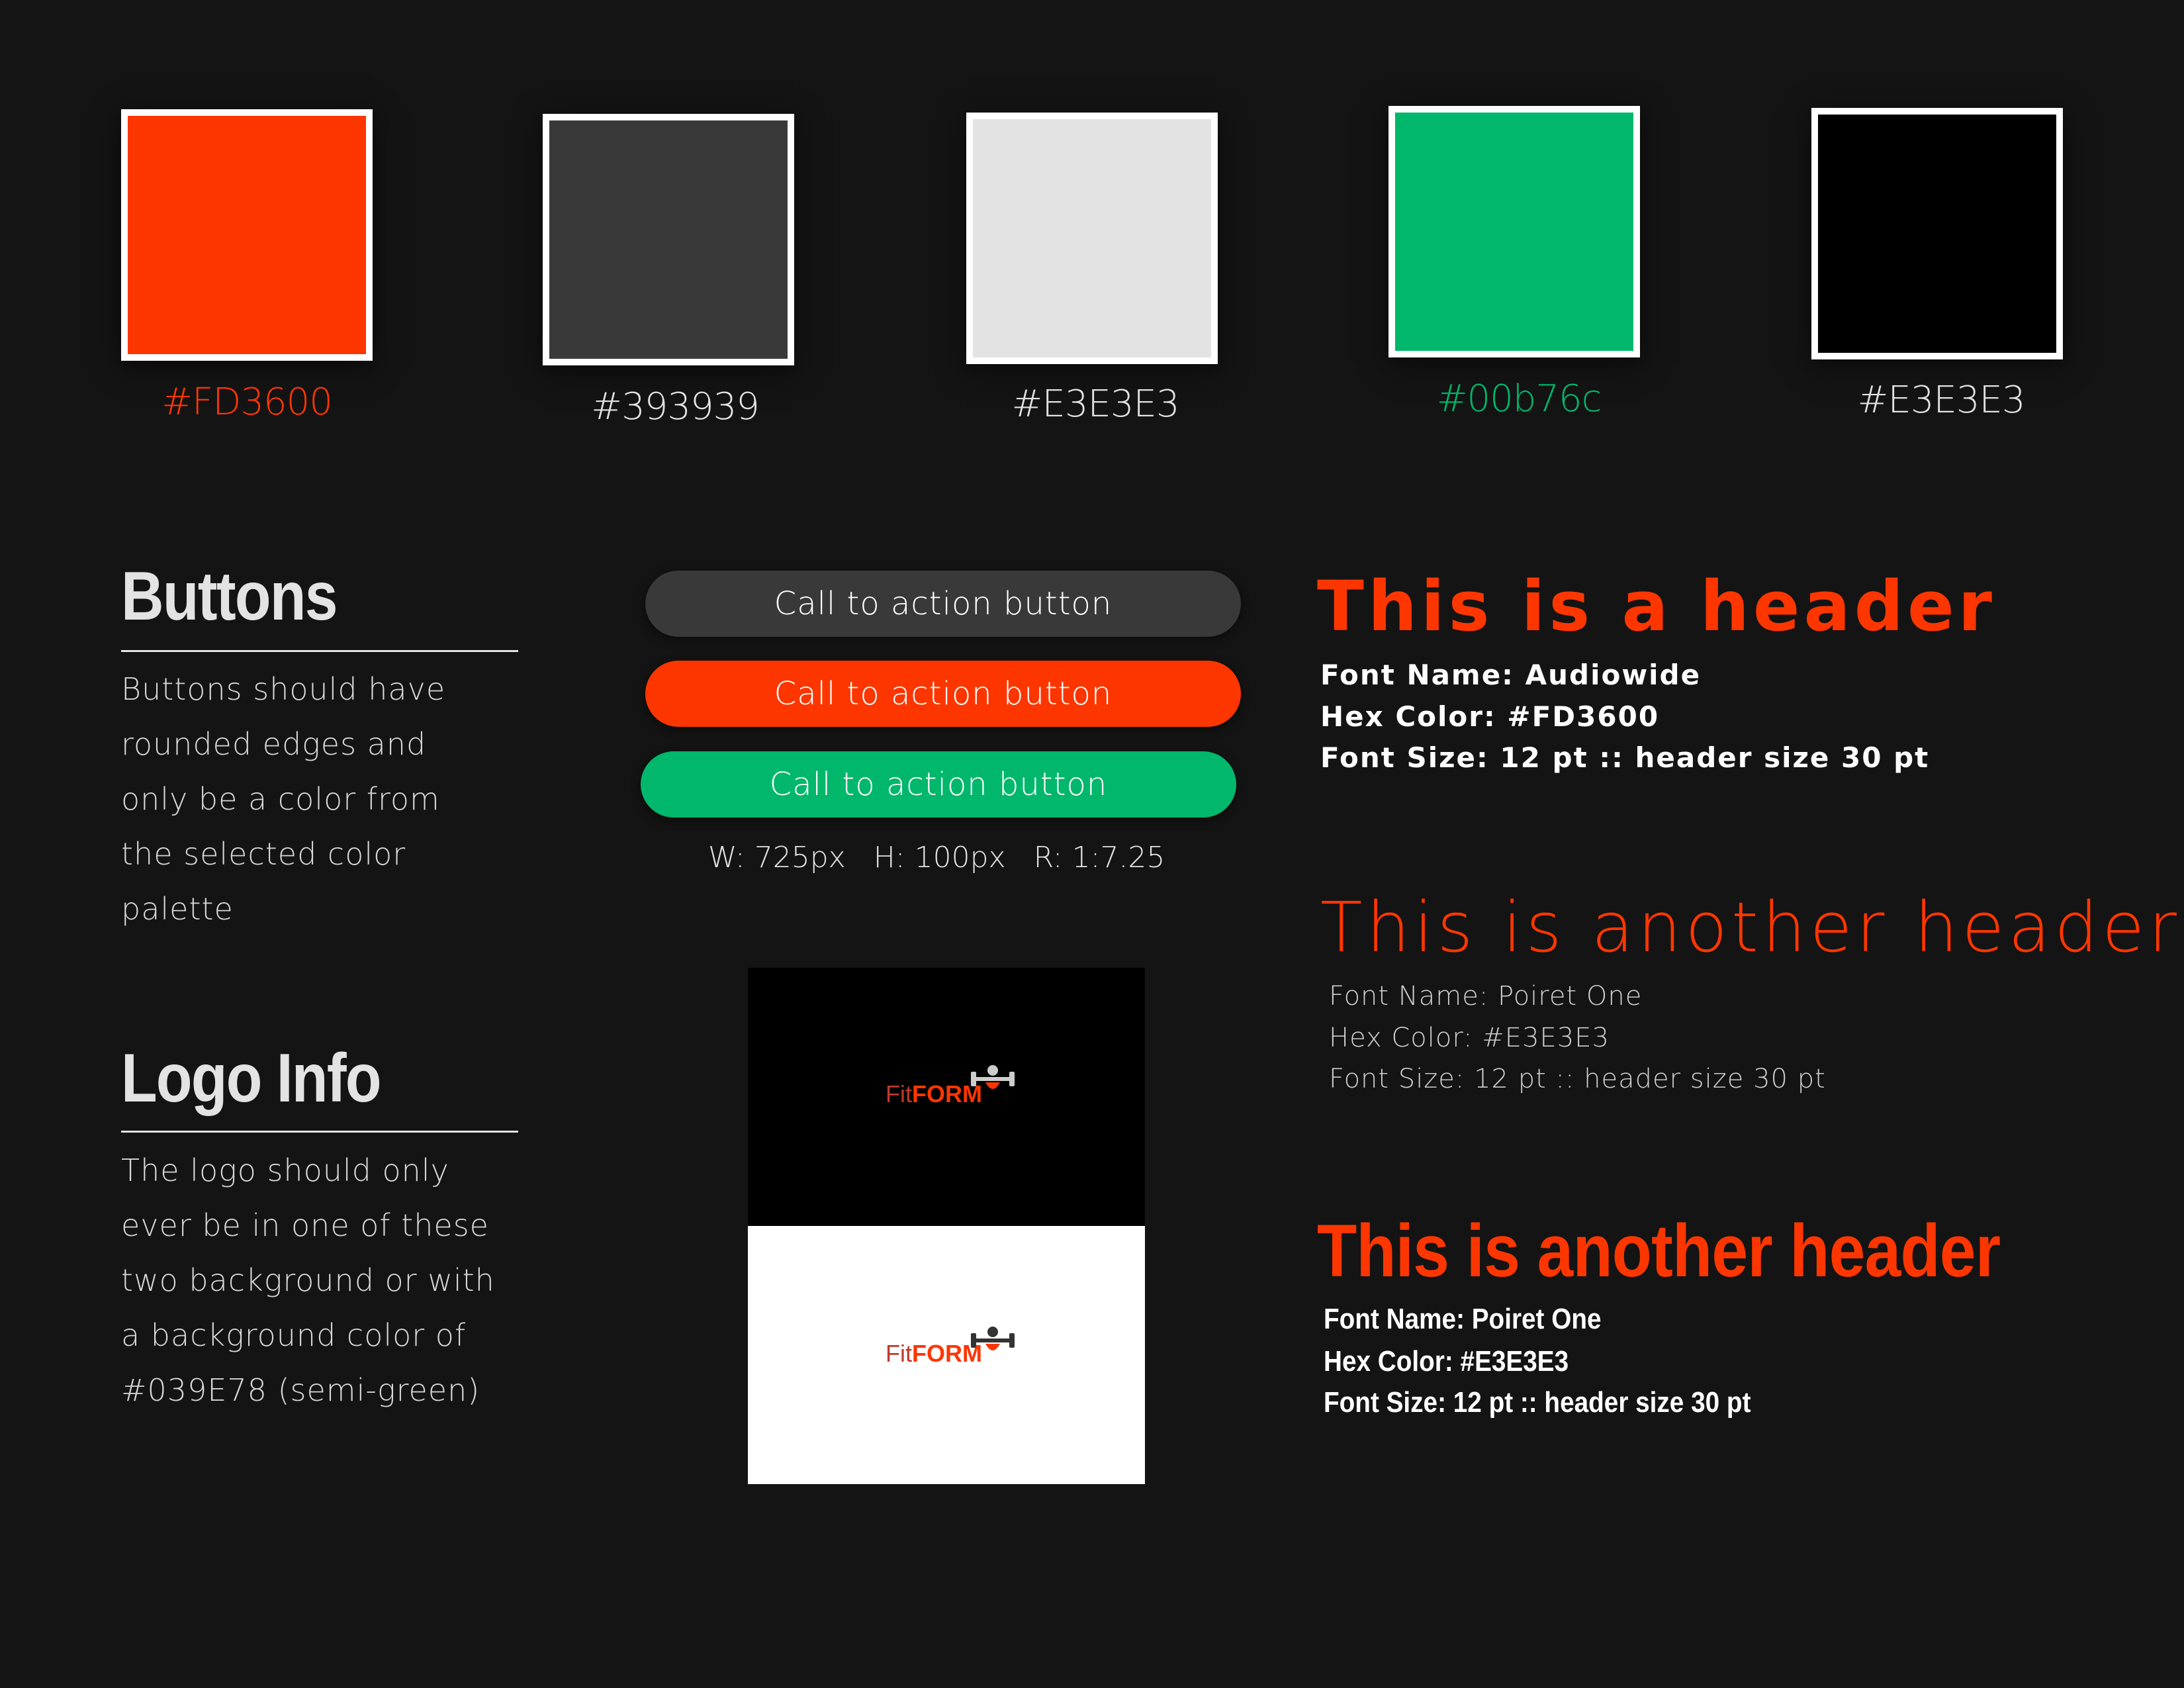 The height and width of the screenshot is (1688, 2184). What do you see at coordinates (247, 235) in the screenshot?
I see `swatch-orange` at bounding box center [247, 235].